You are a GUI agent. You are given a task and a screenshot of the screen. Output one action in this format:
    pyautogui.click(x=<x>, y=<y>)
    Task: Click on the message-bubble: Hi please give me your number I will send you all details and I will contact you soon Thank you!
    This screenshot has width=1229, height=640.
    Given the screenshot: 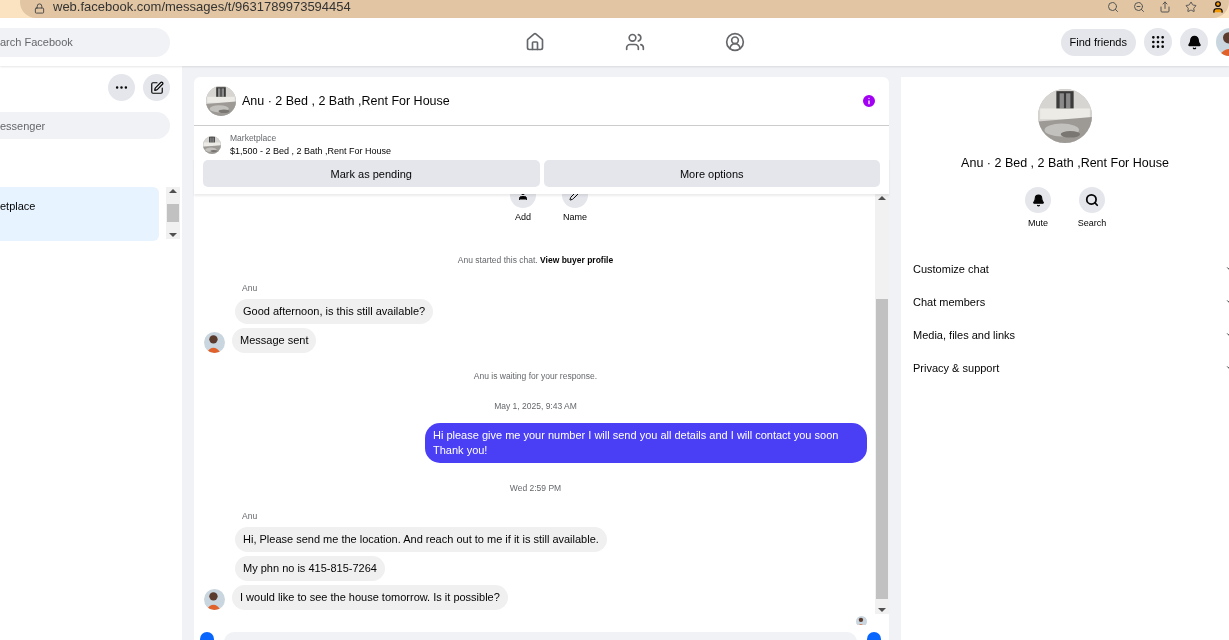 What is the action you would take?
    pyautogui.click(x=646, y=443)
    